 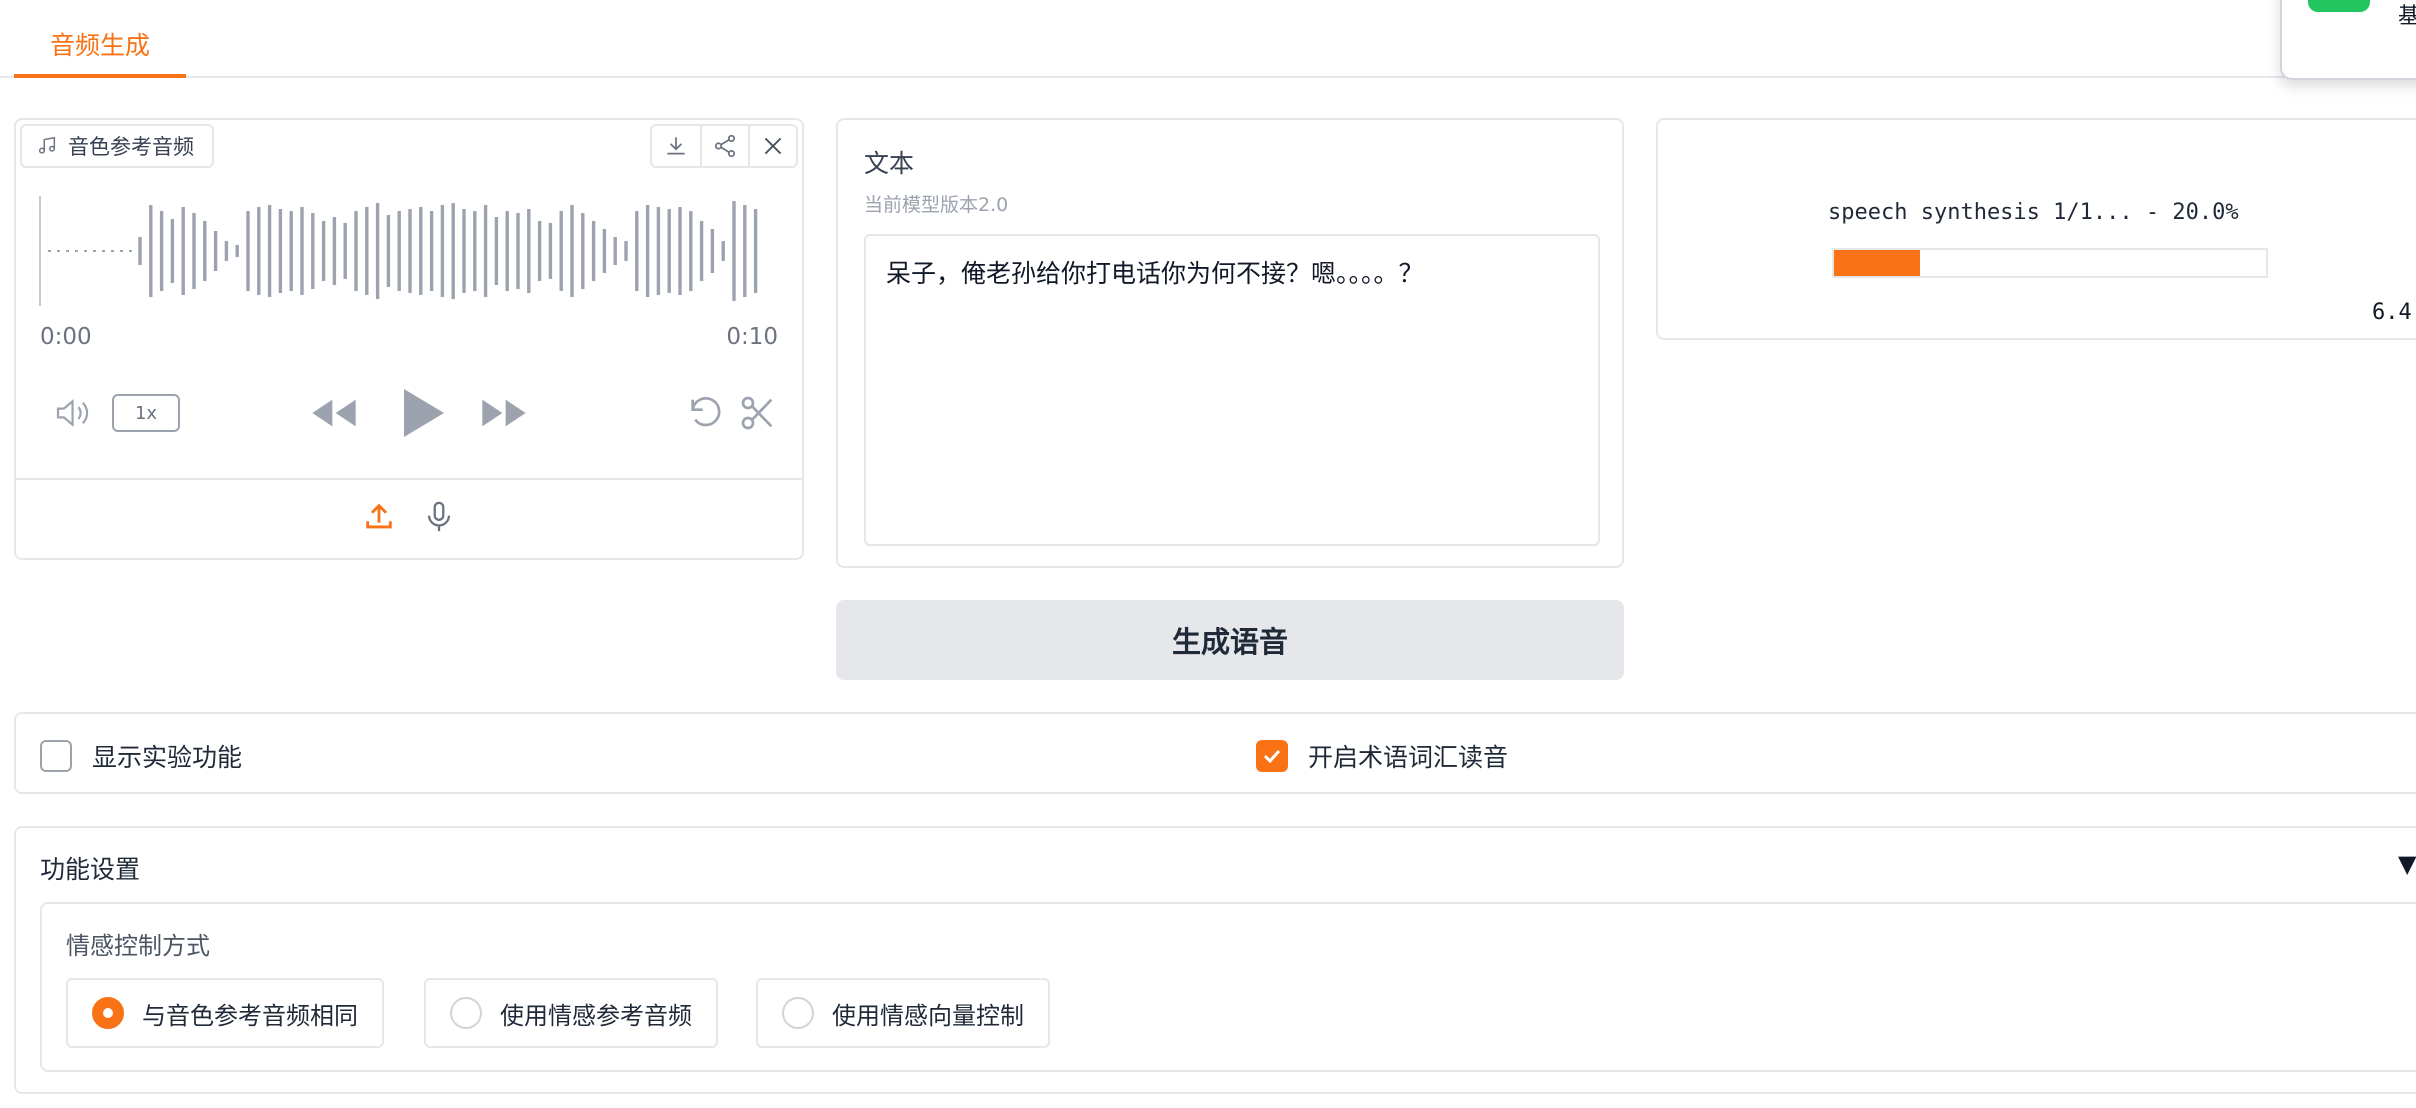 I want to click on progress-text: speech synthesis 1/1... - 20.0%, so click(x=2033, y=212).